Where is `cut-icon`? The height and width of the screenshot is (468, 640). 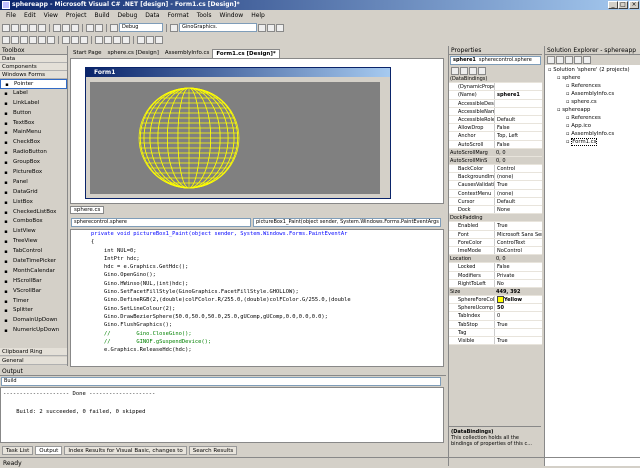
cut-icon is located at coordinates (57, 27).